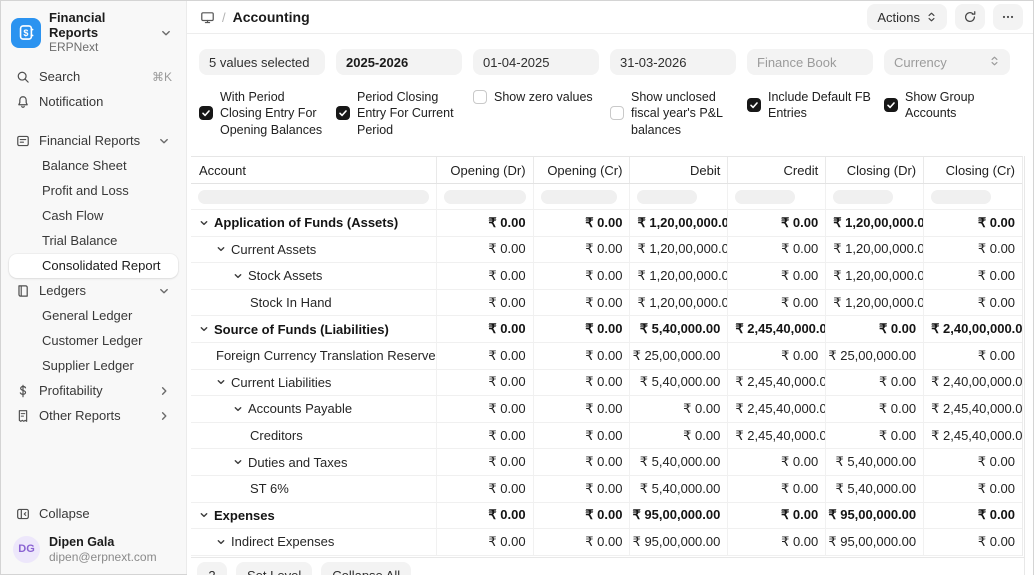 The image size is (1034, 575). Describe the element at coordinates (399, 62) in the screenshot. I see `filter-input-2025-2026: 2025-2026` at that location.